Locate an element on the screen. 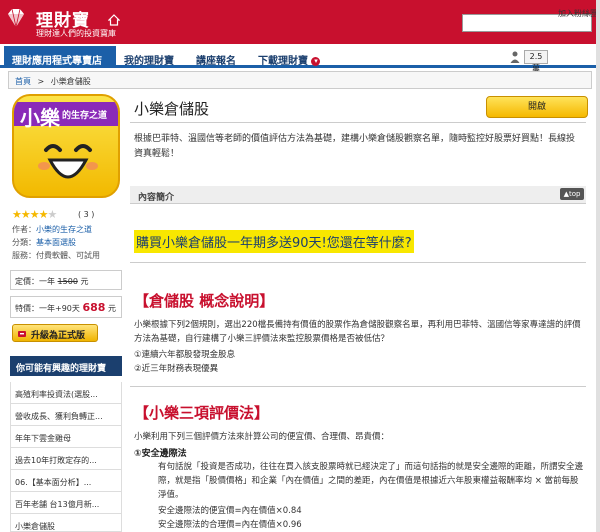  upgrade-button: 升級為正式版 is located at coordinates (55, 333).